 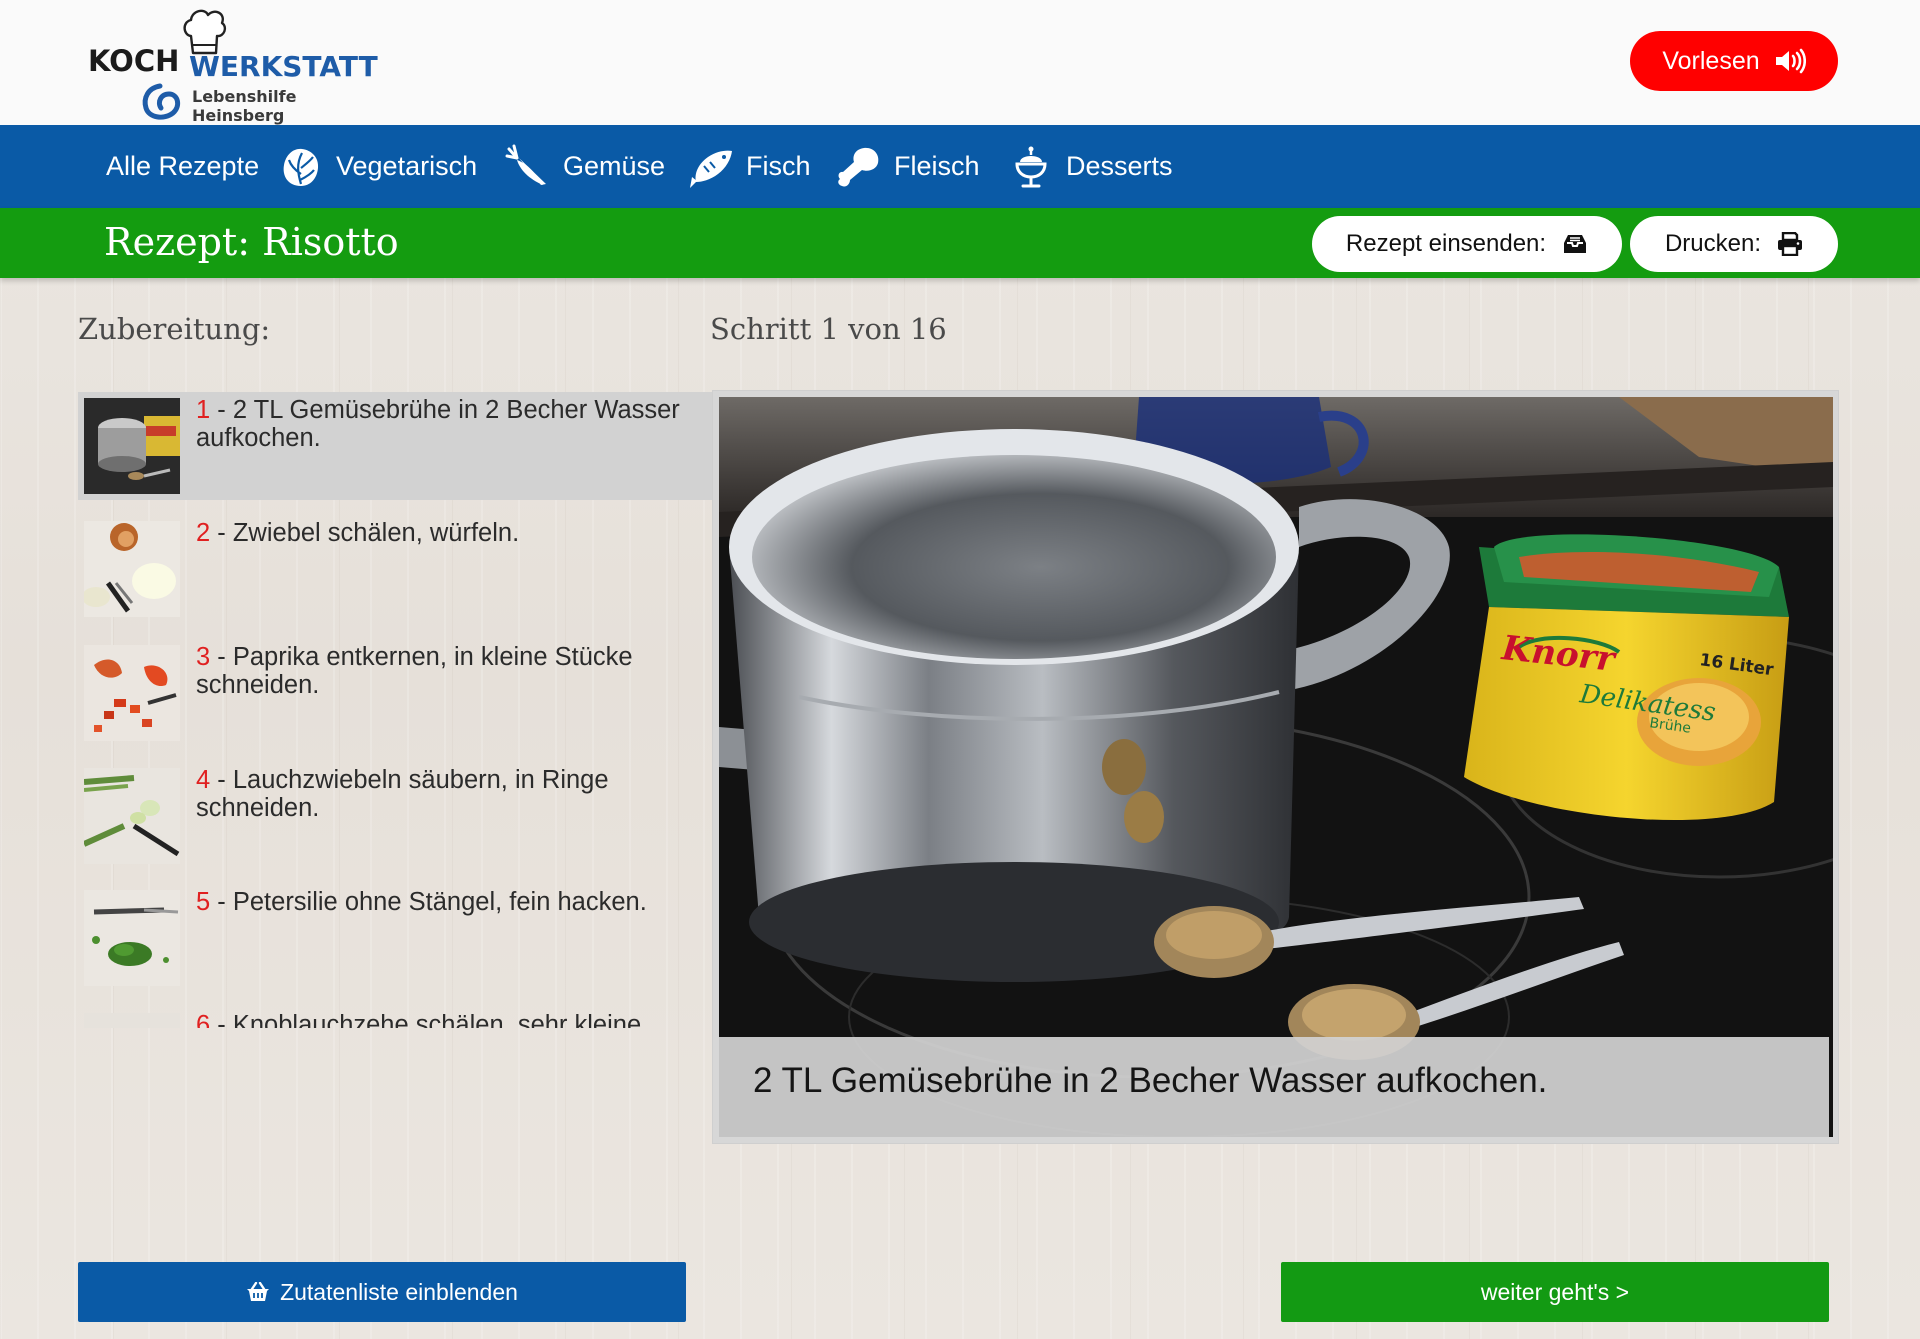 I want to click on step-description: Zwiebel schälen, würfeln., so click(x=376, y=533).